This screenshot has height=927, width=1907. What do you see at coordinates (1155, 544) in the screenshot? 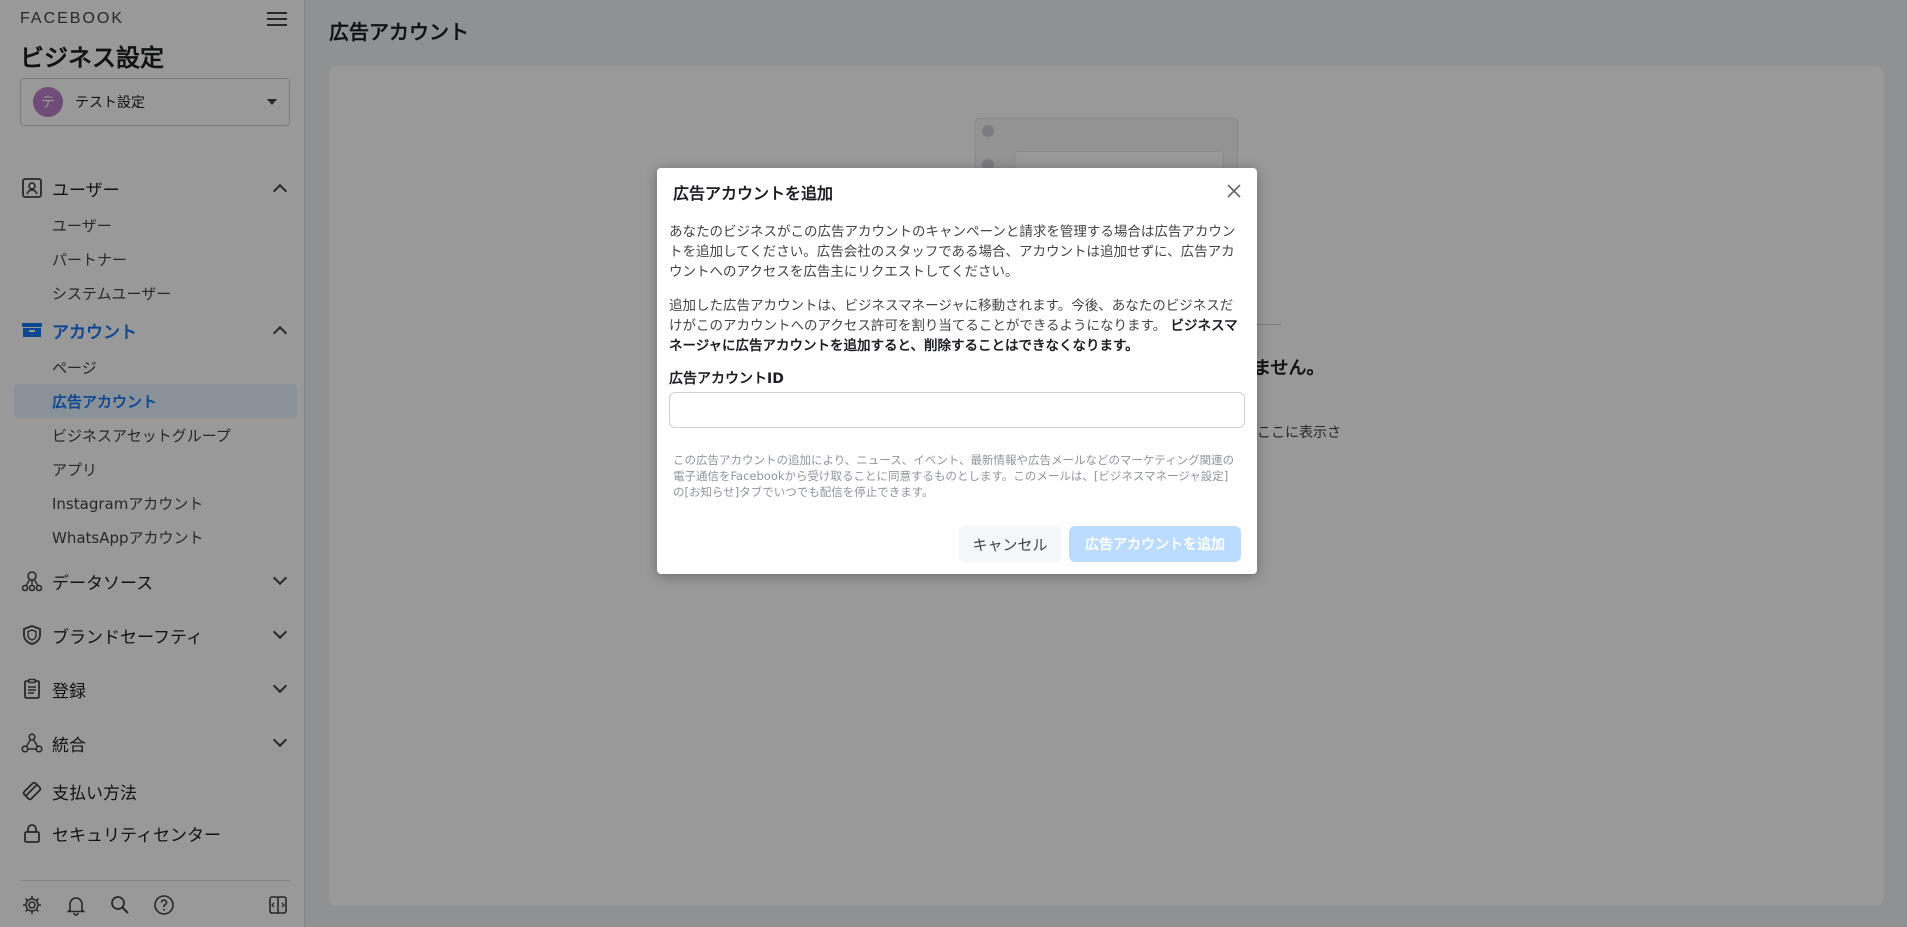
I see `add-ad-account-button: 広告アカウントを追加` at bounding box center [1155, 544].